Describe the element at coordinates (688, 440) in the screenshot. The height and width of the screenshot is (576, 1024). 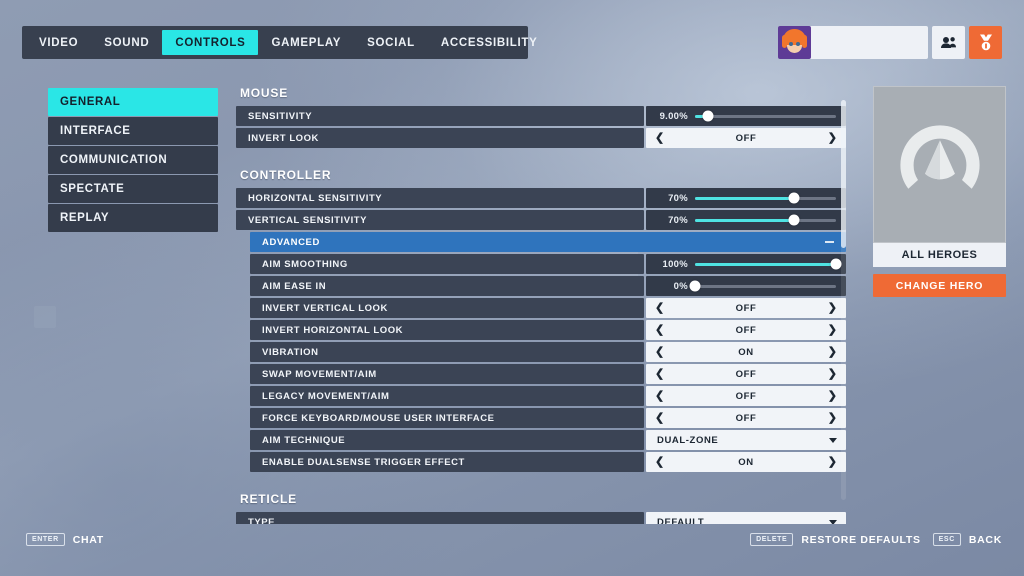
I see `dropdown-value-aim-technique: DUAL-ZONE` at that location.